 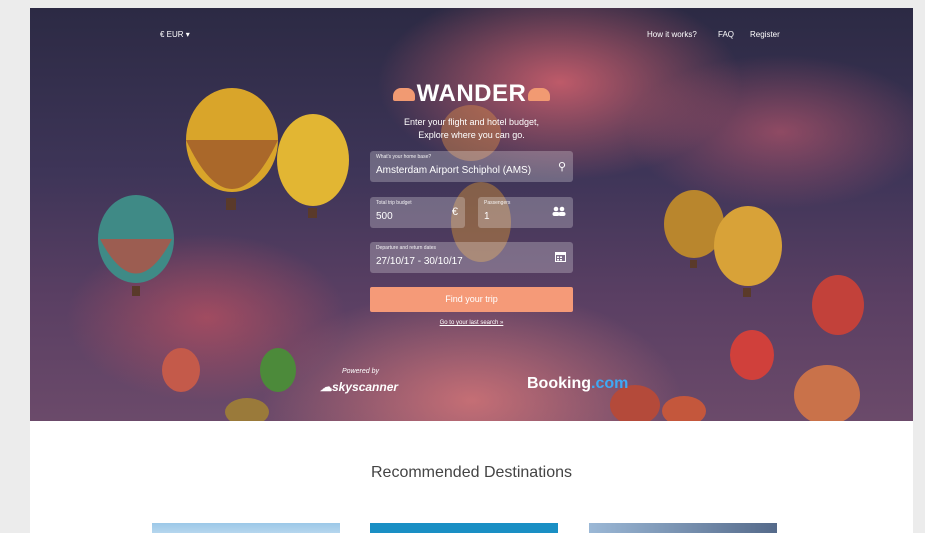 What do you see at coordinates (471, 94) in the screenshot?
I see `logo: WANDER` at bounding box center [471, 94].